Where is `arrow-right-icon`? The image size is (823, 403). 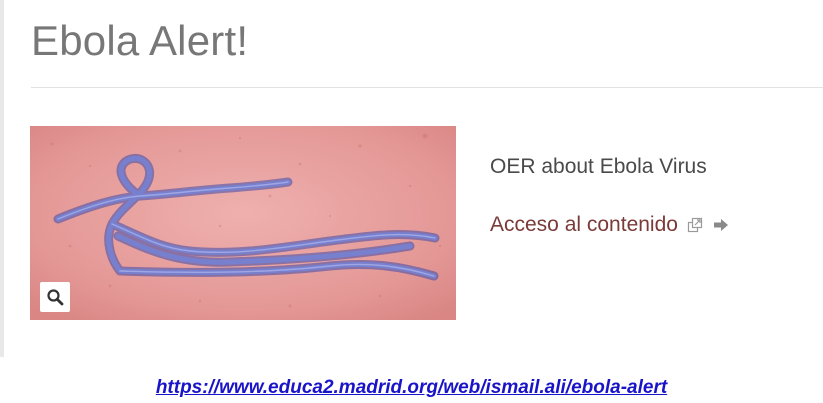
arrow-right-icon is located at coordinates (721, 225).